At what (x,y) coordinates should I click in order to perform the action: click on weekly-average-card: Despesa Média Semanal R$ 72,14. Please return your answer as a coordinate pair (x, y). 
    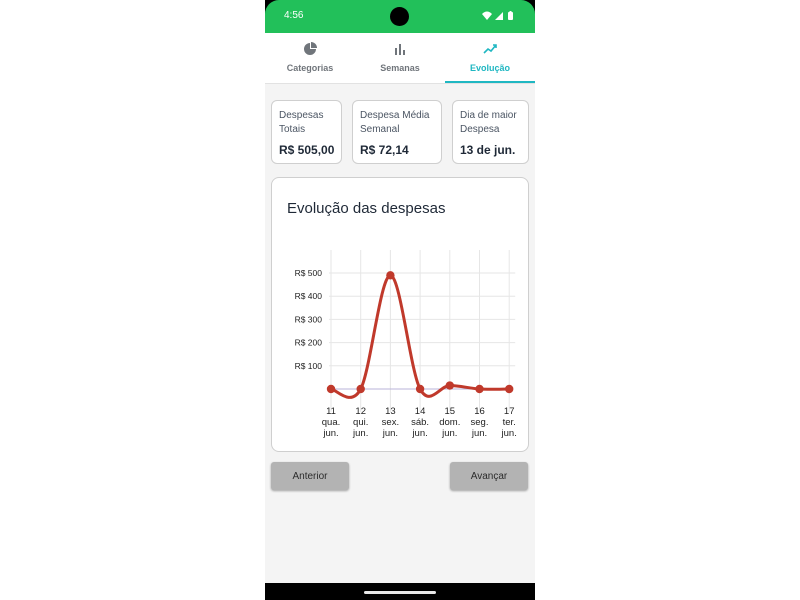
    Looking at the image, I should click on (397, 132).